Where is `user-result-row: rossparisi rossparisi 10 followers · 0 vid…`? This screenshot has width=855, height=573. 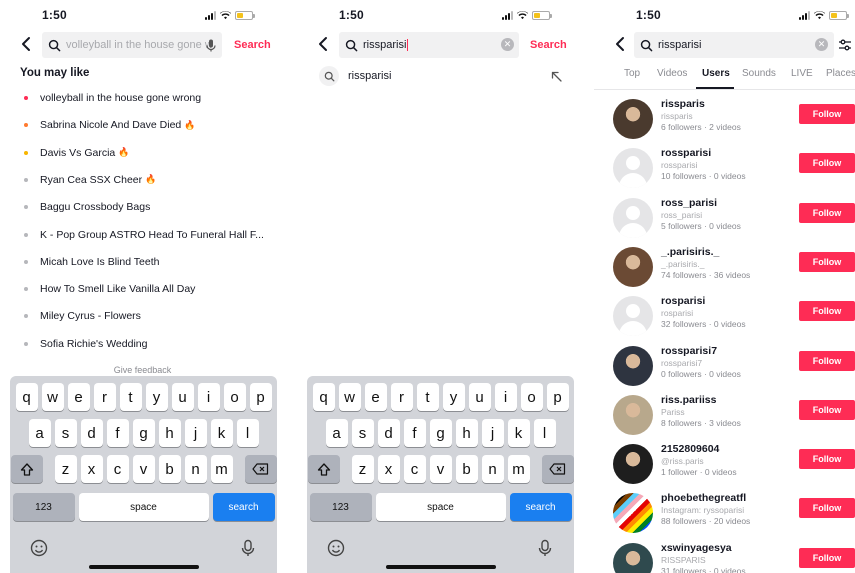
user-result-row: rossparisi rossparisi 10 followers · 0 vid… is located at coordinates (724, 168).